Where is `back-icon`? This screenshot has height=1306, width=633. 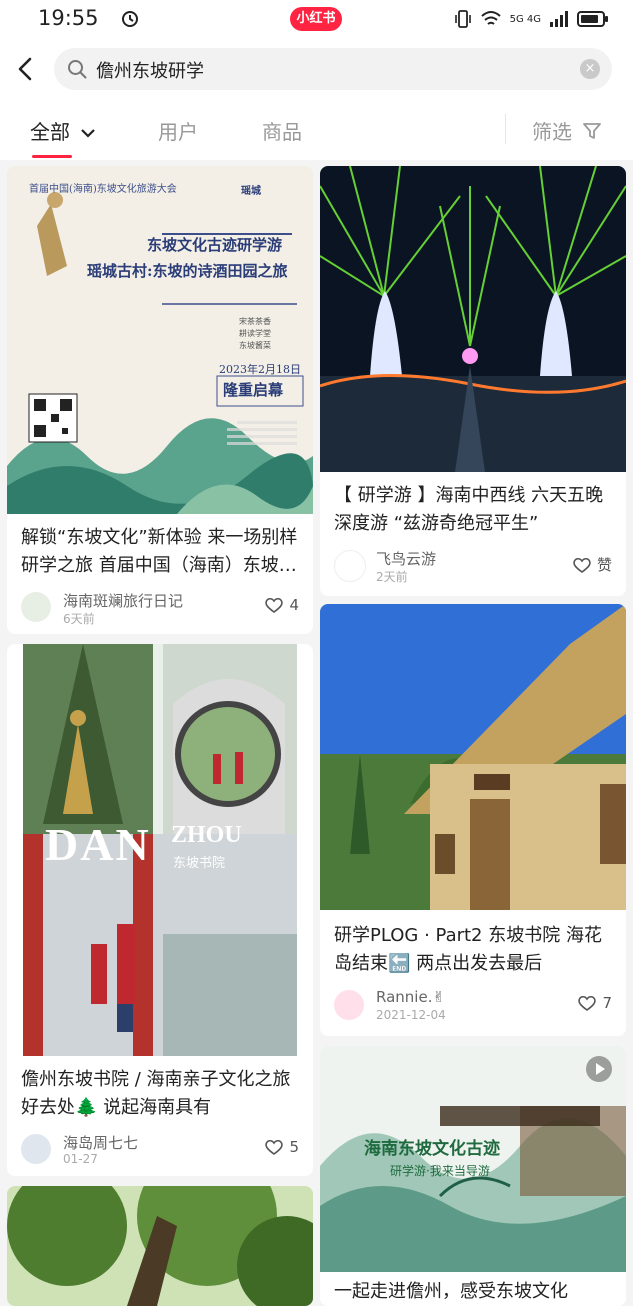 back-icon is located at coordinates (26, 69).